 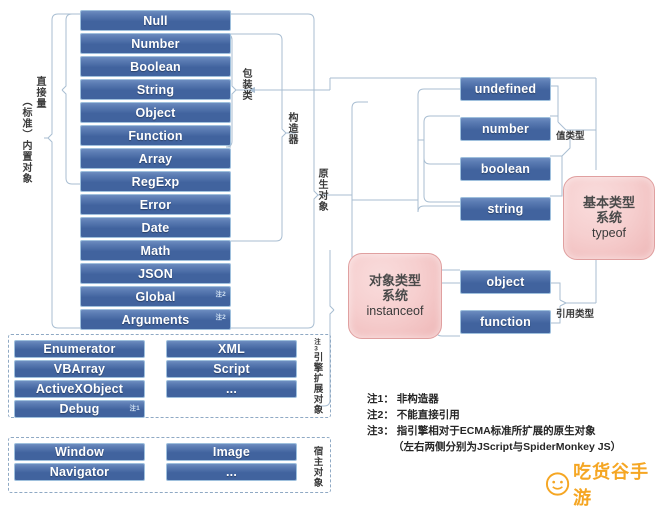 I want to click on box-navigator: Navigator, so click(x=79, y=472).